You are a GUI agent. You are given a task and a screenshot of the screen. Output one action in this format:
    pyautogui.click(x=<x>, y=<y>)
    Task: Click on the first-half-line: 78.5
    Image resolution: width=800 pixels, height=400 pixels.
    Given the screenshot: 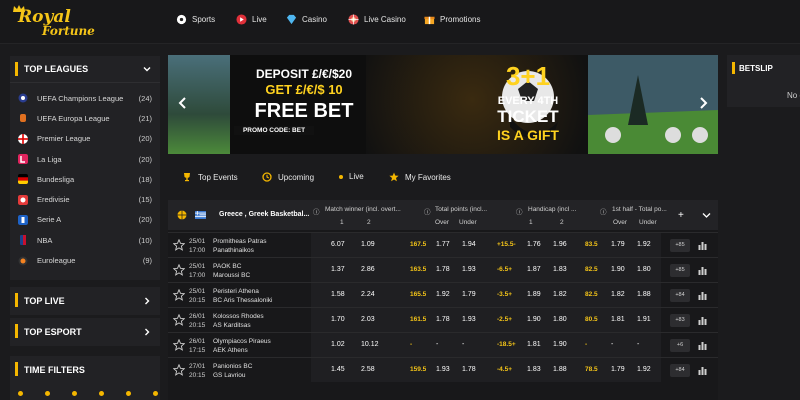 What is the action you would take?
    pyautogui.click(x=591, y=369)
    